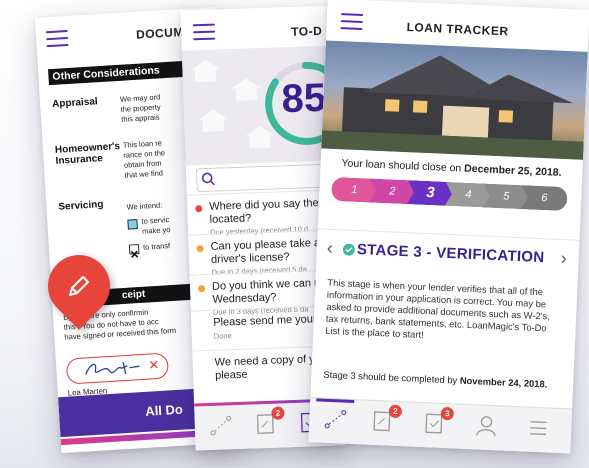 Image resolution: width=589 pixels, height=468 pixels. What do you see at coordinates (544, 198) in the screenshot?
I see `stage-step-6: 6` at bounding box center [544, 198].